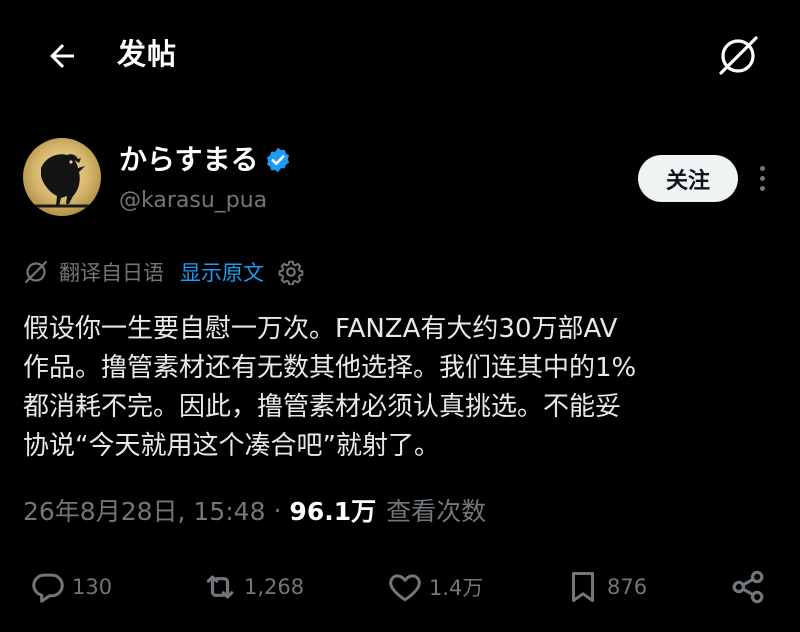 This screenshot has width=800, height=632. Describe the element at coordinates (330, 368) in the screenshot. I see `post-text-line: 作品。撸管素材还有无数其他选择。我们连其中的1%` at that location.